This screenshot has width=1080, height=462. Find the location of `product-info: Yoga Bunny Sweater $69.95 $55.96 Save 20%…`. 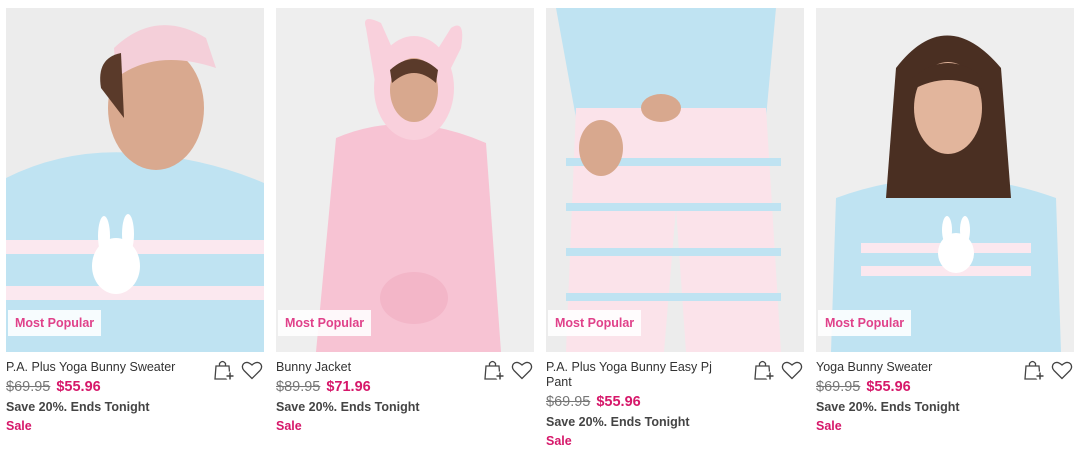

product-info: Yoga Bunny Sweater $69.95 $55.96 Save 20%… is located at coordinates (945, 393).